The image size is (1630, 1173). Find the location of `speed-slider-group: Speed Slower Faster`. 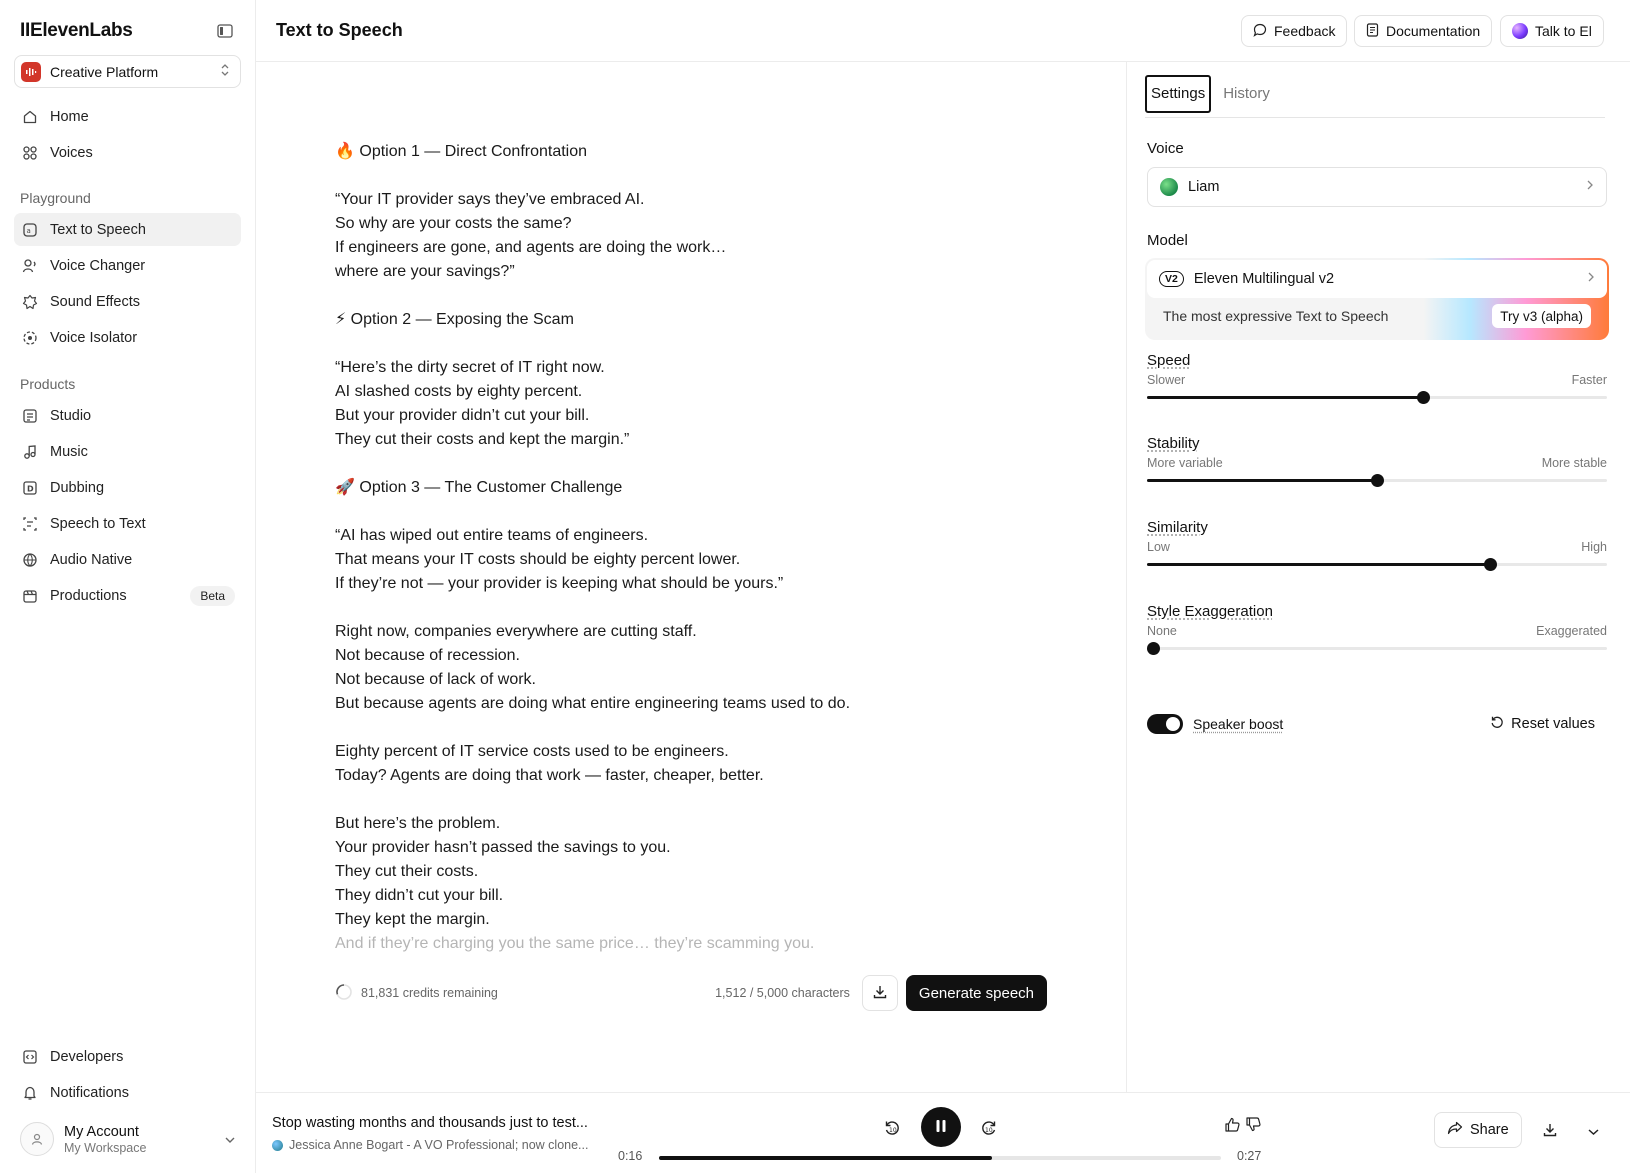

speed-slider-group: Speed Slower Faster is located at coordinates (1377, 378).